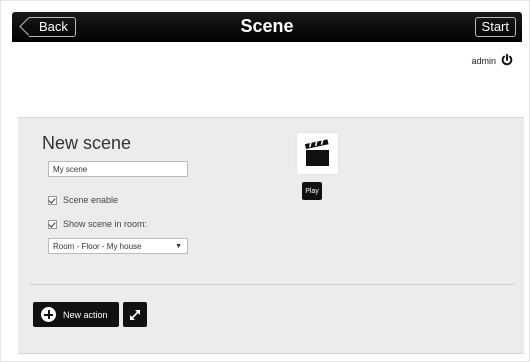 The width and height of the screenshot is (530, 362). I want to click on plus-circle-icon, so click(48, 314).